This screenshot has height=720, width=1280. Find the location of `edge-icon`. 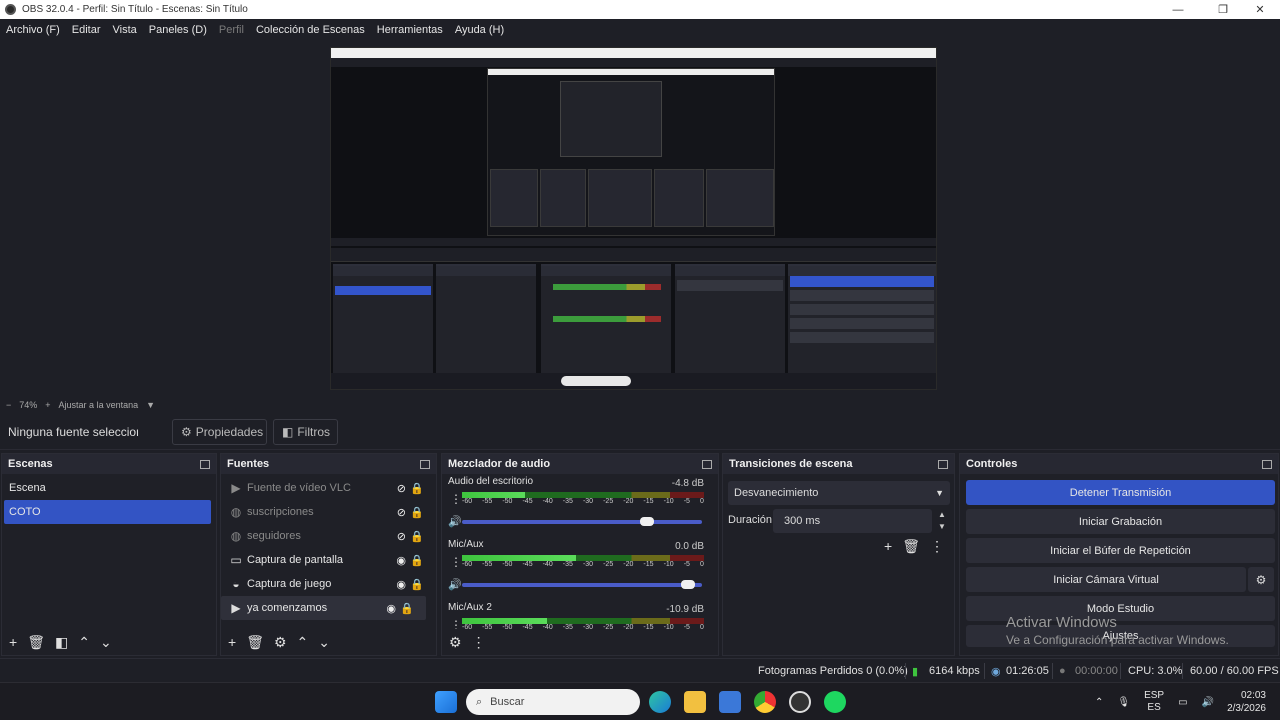

edge-icon is located at coordinates (660, 702).